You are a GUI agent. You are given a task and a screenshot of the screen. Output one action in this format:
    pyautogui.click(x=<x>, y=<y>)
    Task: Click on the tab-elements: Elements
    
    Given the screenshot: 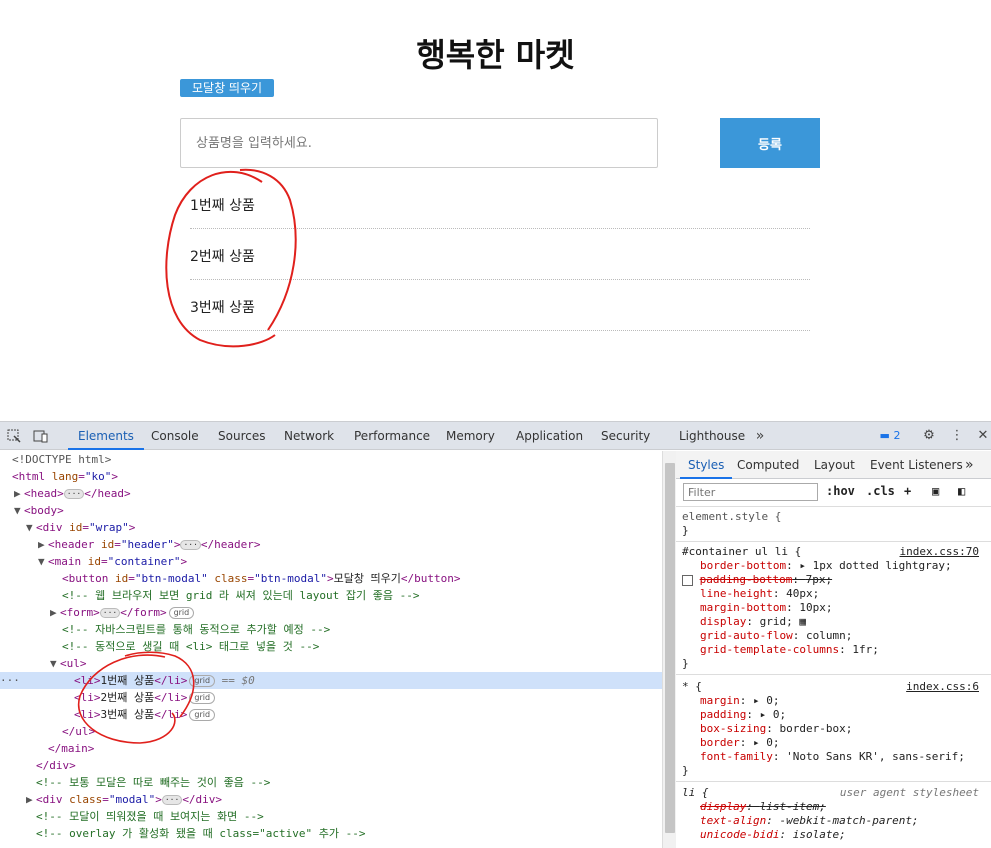 What is the action you would take?
    pyautogui.click(x=106, y=436)
    